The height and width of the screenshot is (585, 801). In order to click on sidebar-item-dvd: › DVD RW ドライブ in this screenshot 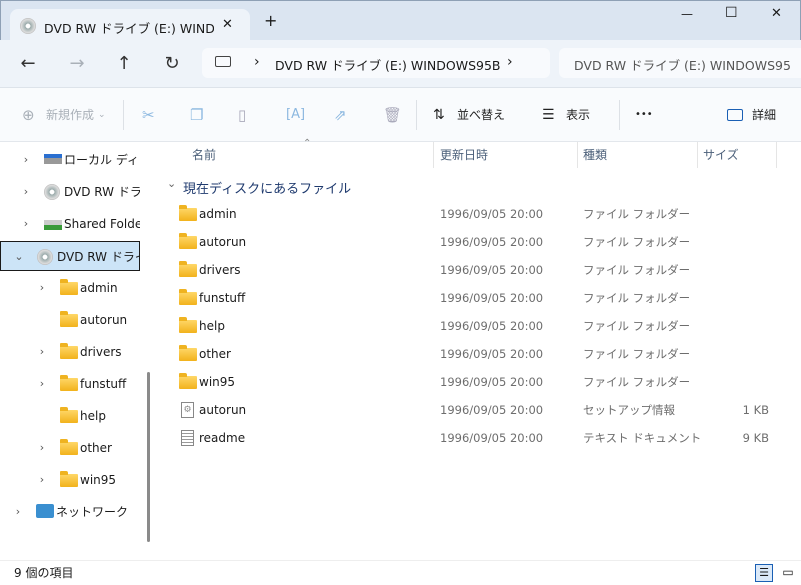, I will do `click(70, 192)`.